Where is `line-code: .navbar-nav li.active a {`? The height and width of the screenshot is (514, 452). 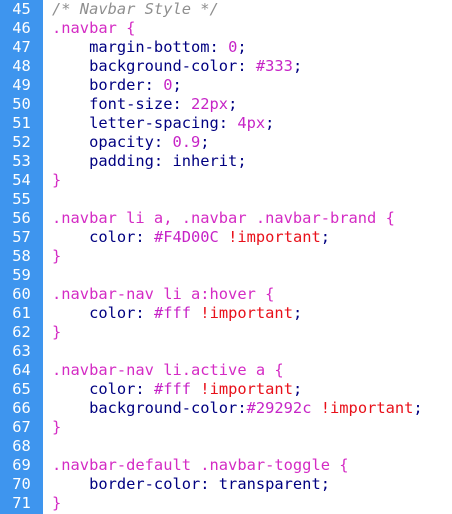 line-code: .navbar-nav li.active a { is located at coordinates (168, 370).